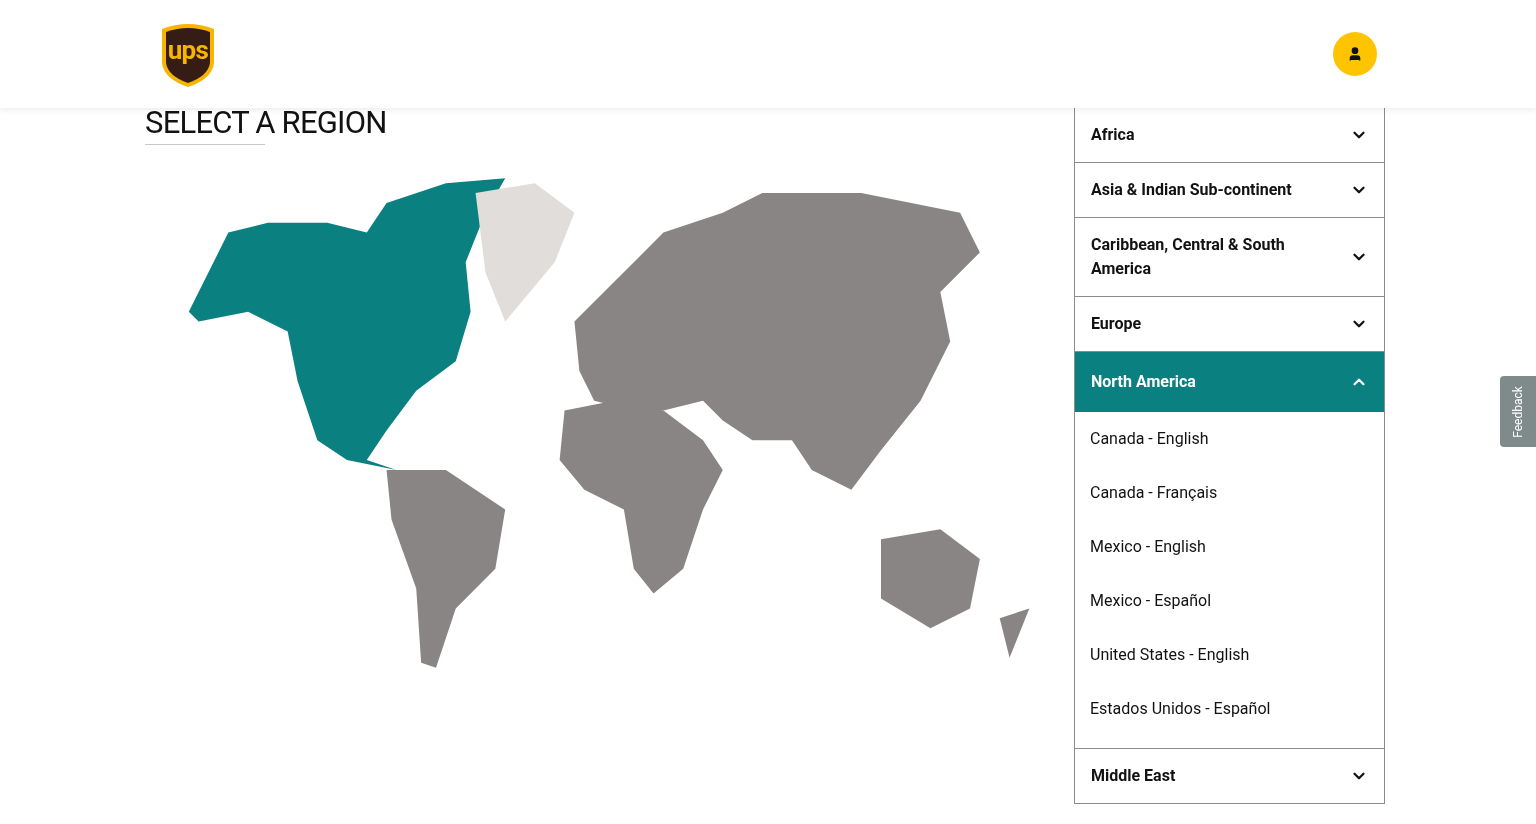  Describe the element at coordinates (1229, 382) in the screenshot. I see `region-header: North America` at that location.